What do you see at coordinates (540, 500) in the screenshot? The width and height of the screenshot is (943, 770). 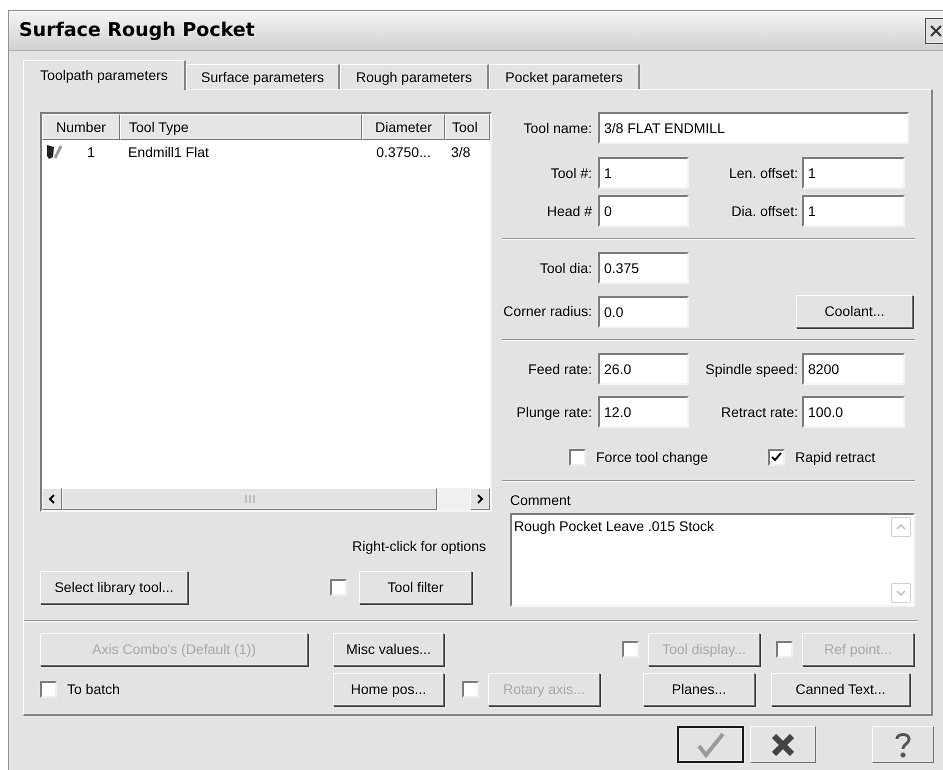 I see `comment-label: Comment` at bounding box center [540, 500].